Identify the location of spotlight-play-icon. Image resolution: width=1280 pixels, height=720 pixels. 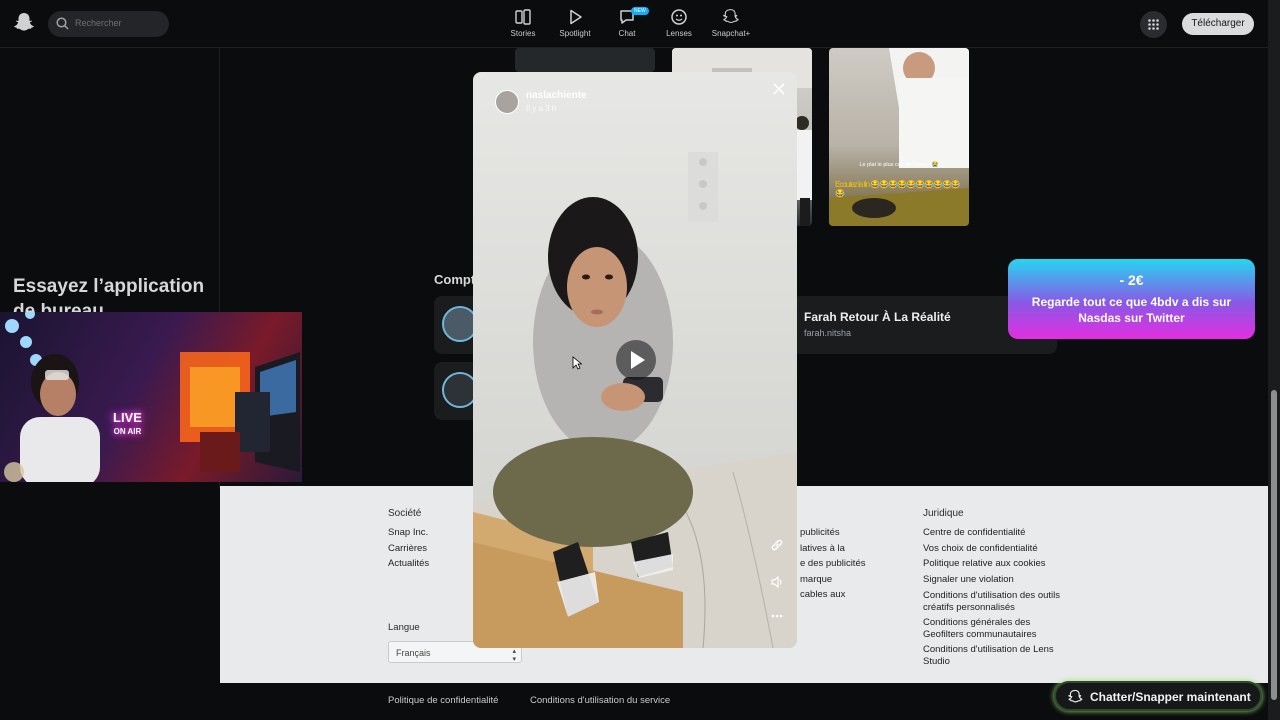
(576, 17).